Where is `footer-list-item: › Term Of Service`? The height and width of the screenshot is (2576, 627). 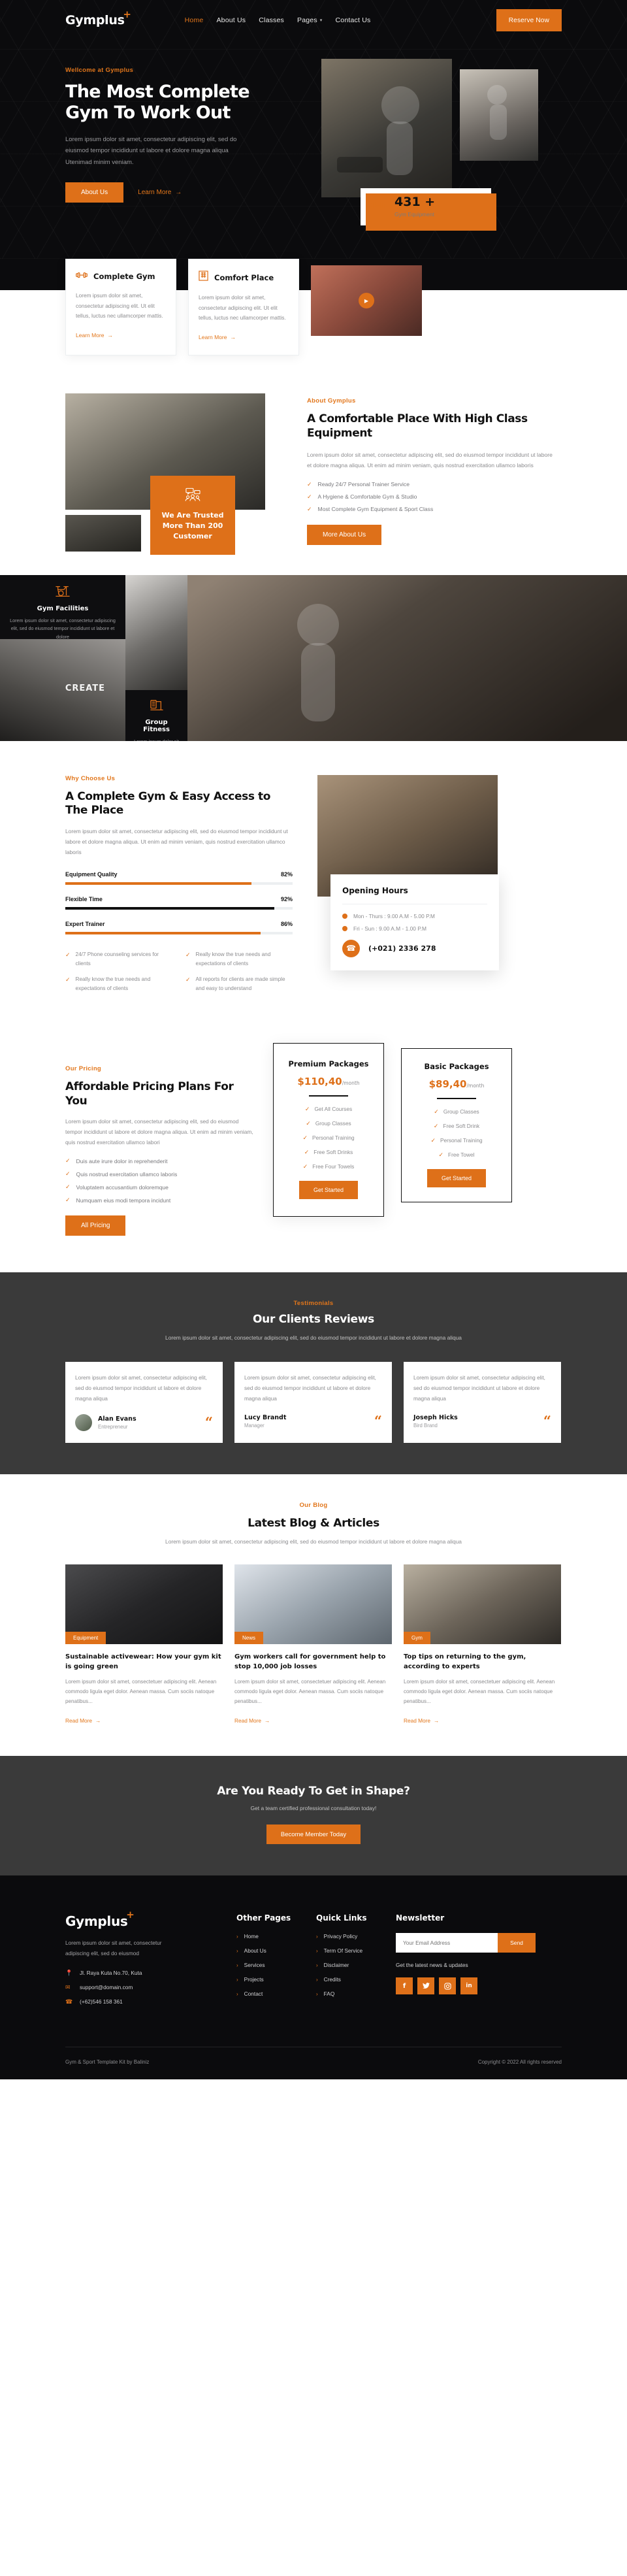
footer-list-item: › Term Of Service is located at coordinates (356, 1950).